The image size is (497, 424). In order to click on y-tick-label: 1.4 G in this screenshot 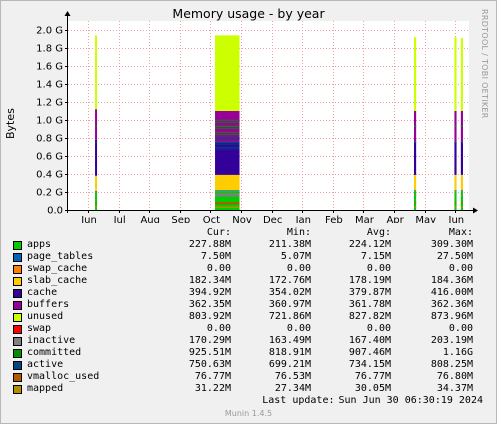, I will do `click(49, 85)`.